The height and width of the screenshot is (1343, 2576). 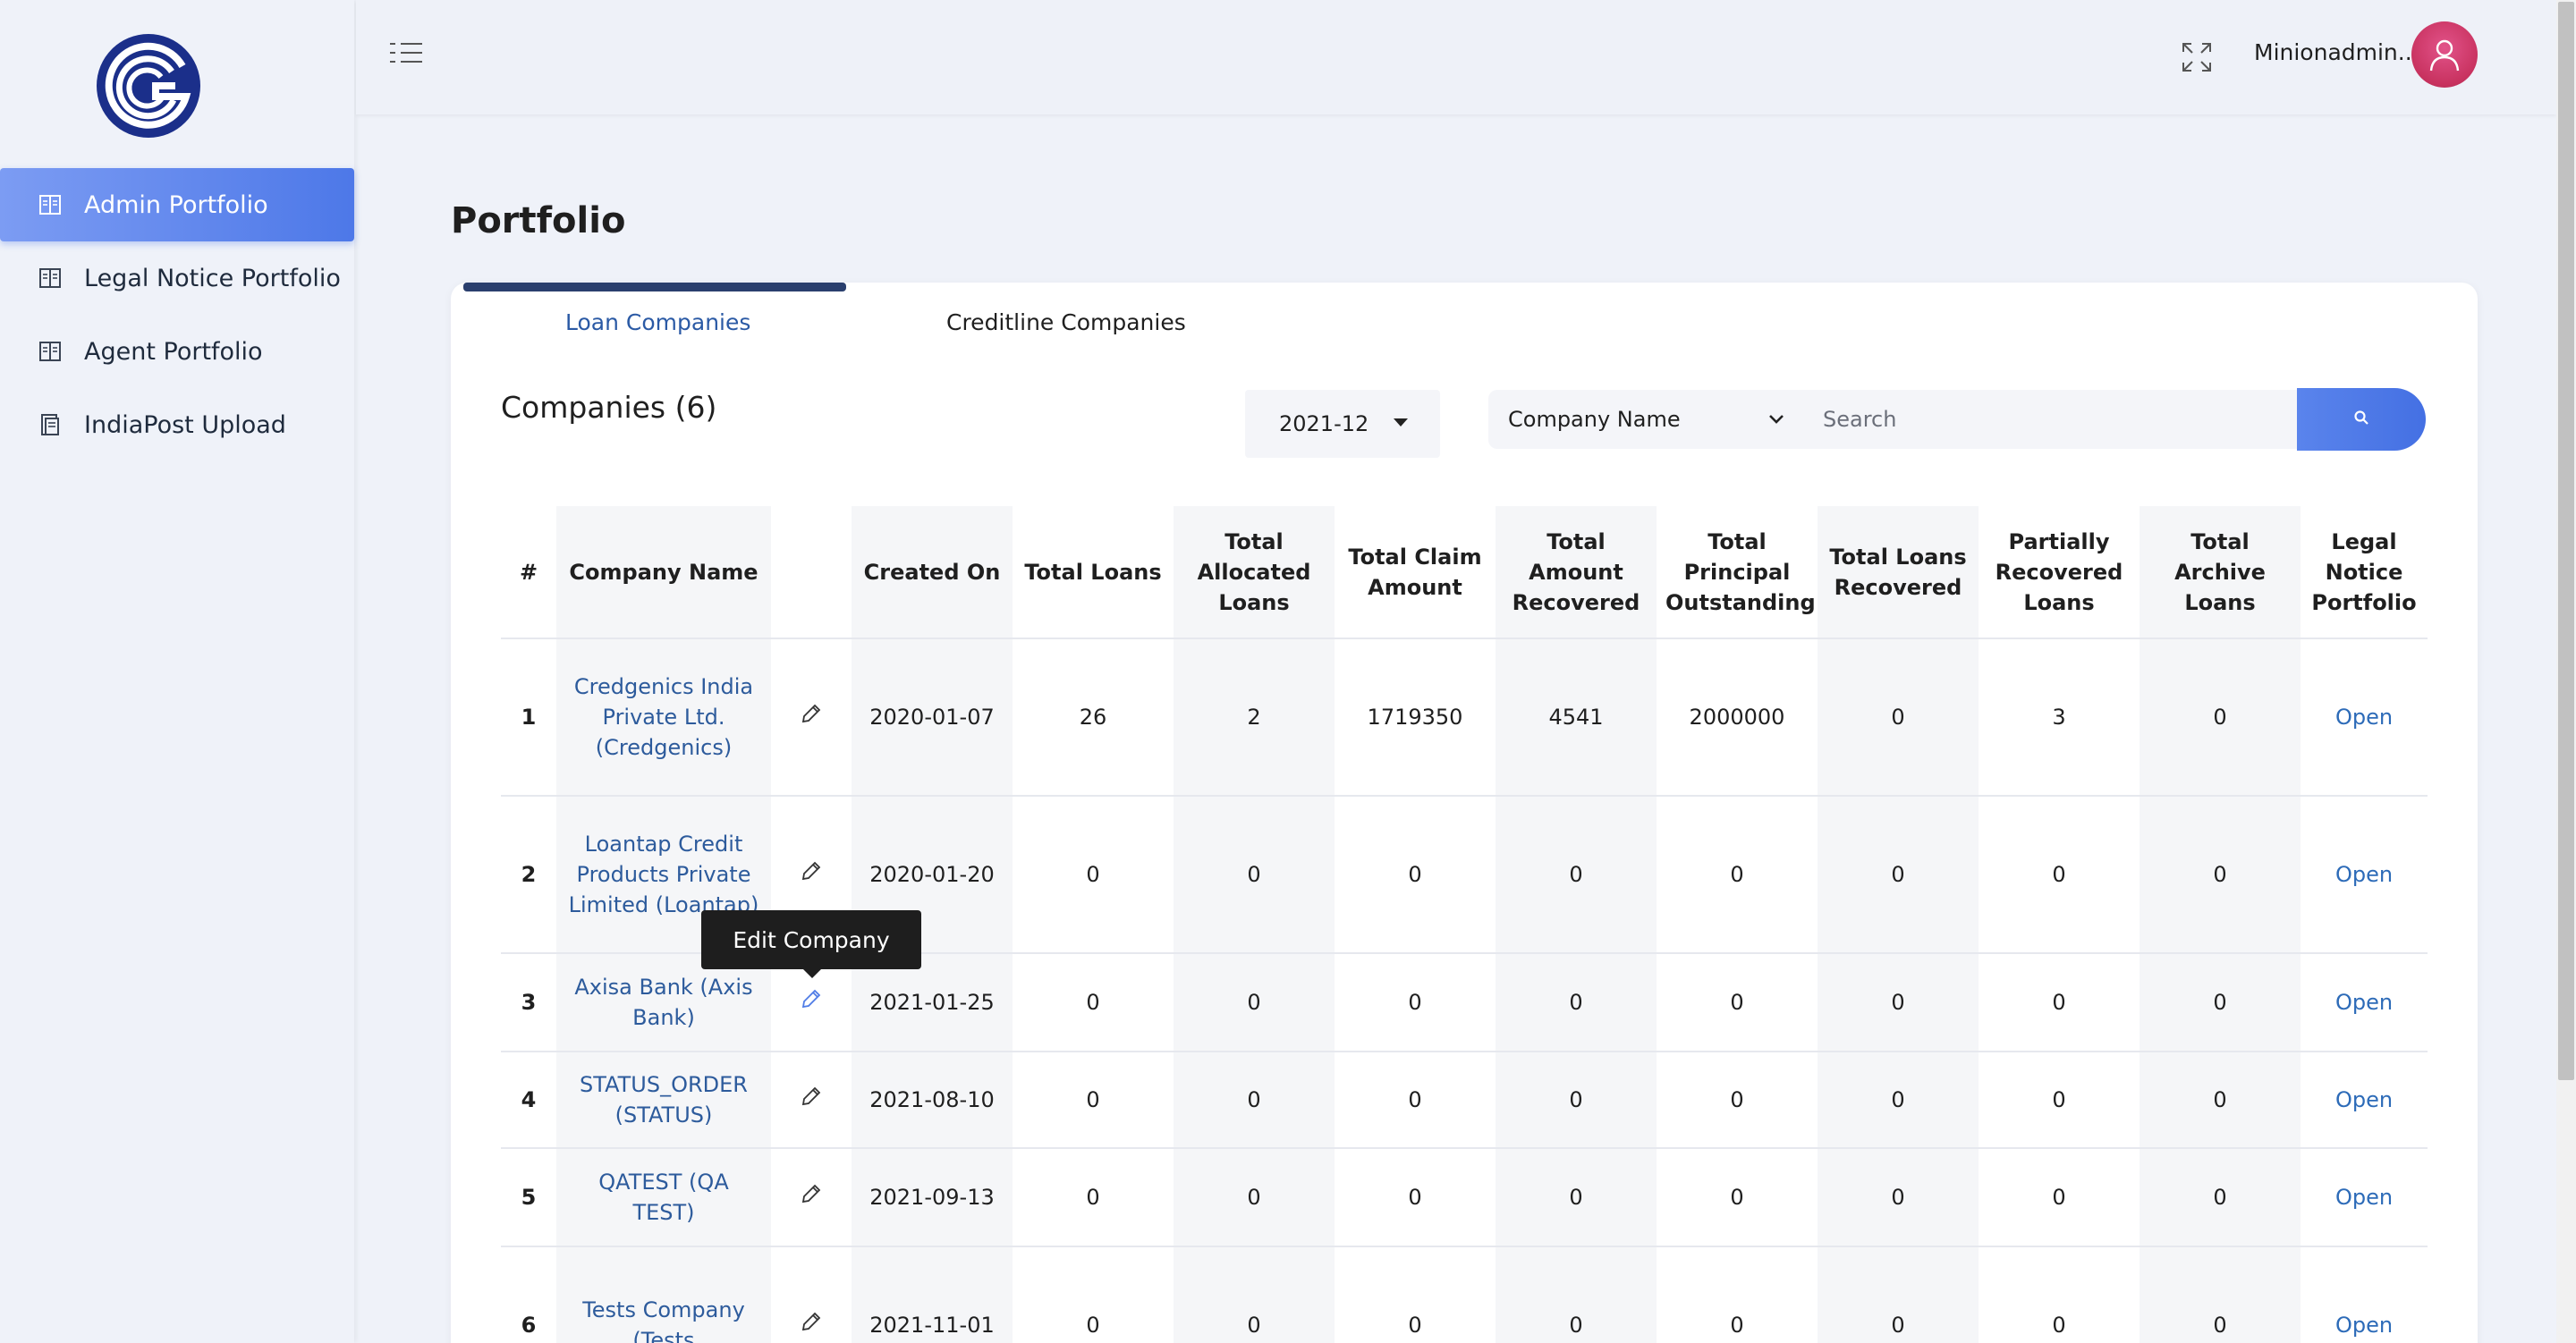 I want to click on row-index: 6, so click(x=528, y=1294).